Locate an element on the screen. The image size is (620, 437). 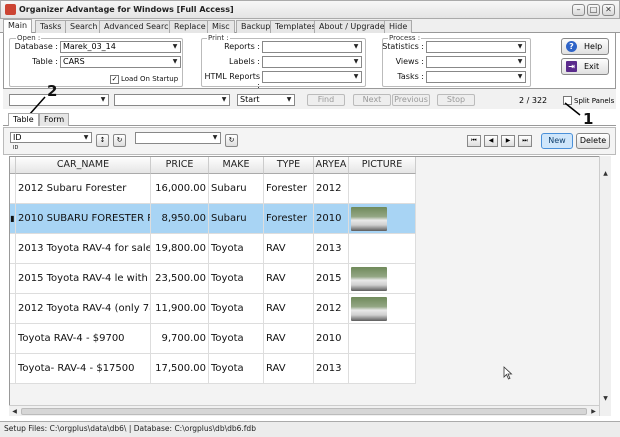
sort-field-value: ID is located at coordinates (17, 137).